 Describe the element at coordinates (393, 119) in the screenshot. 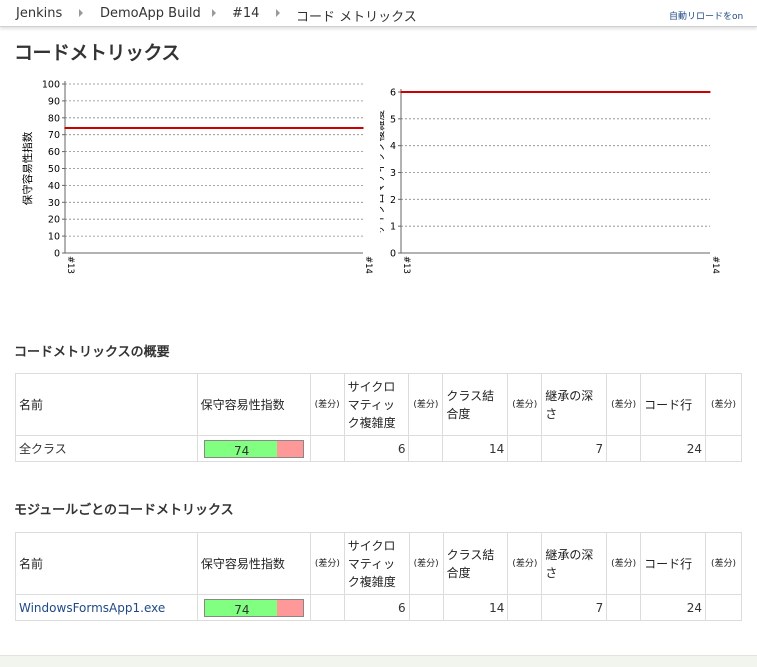

I see `y-tick-label: 5` at that location.